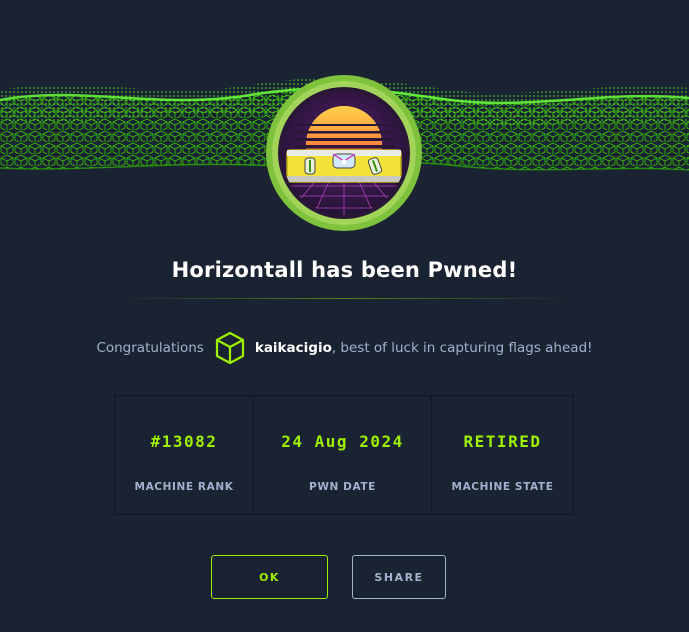 Image resolution: width=689 pixels, height=632 pixels. I want to click on stat-pwn-date: 24 Aug 2024 PWN DATE, so click(343, 455).